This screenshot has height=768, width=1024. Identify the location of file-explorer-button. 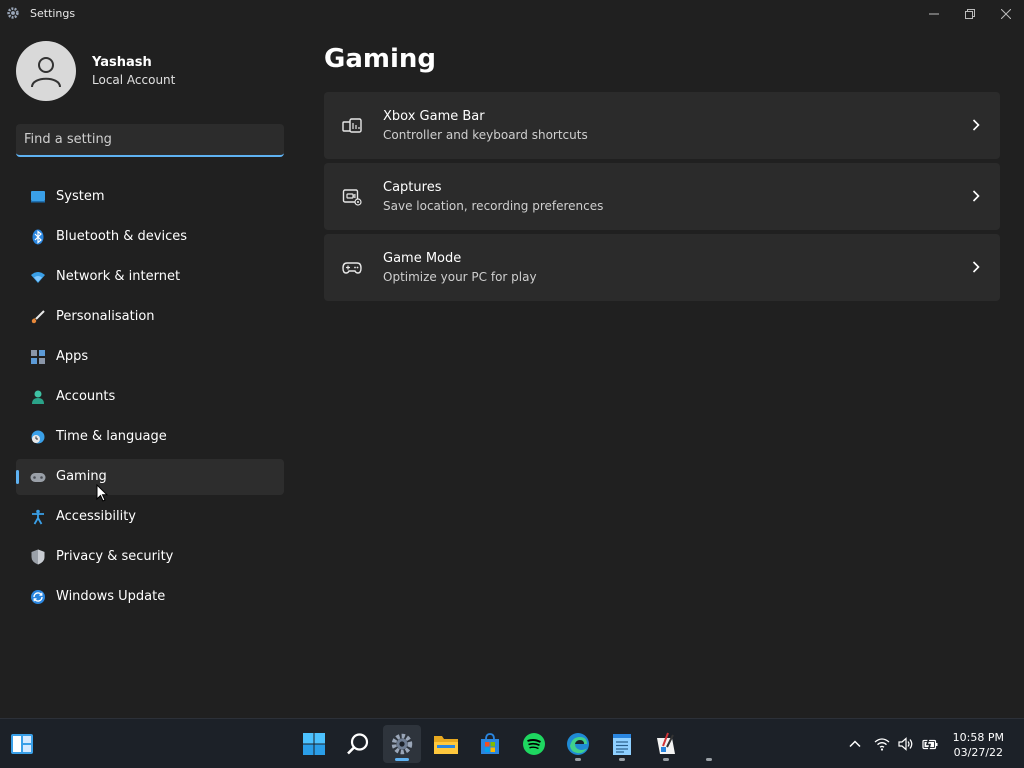
(446, 744).